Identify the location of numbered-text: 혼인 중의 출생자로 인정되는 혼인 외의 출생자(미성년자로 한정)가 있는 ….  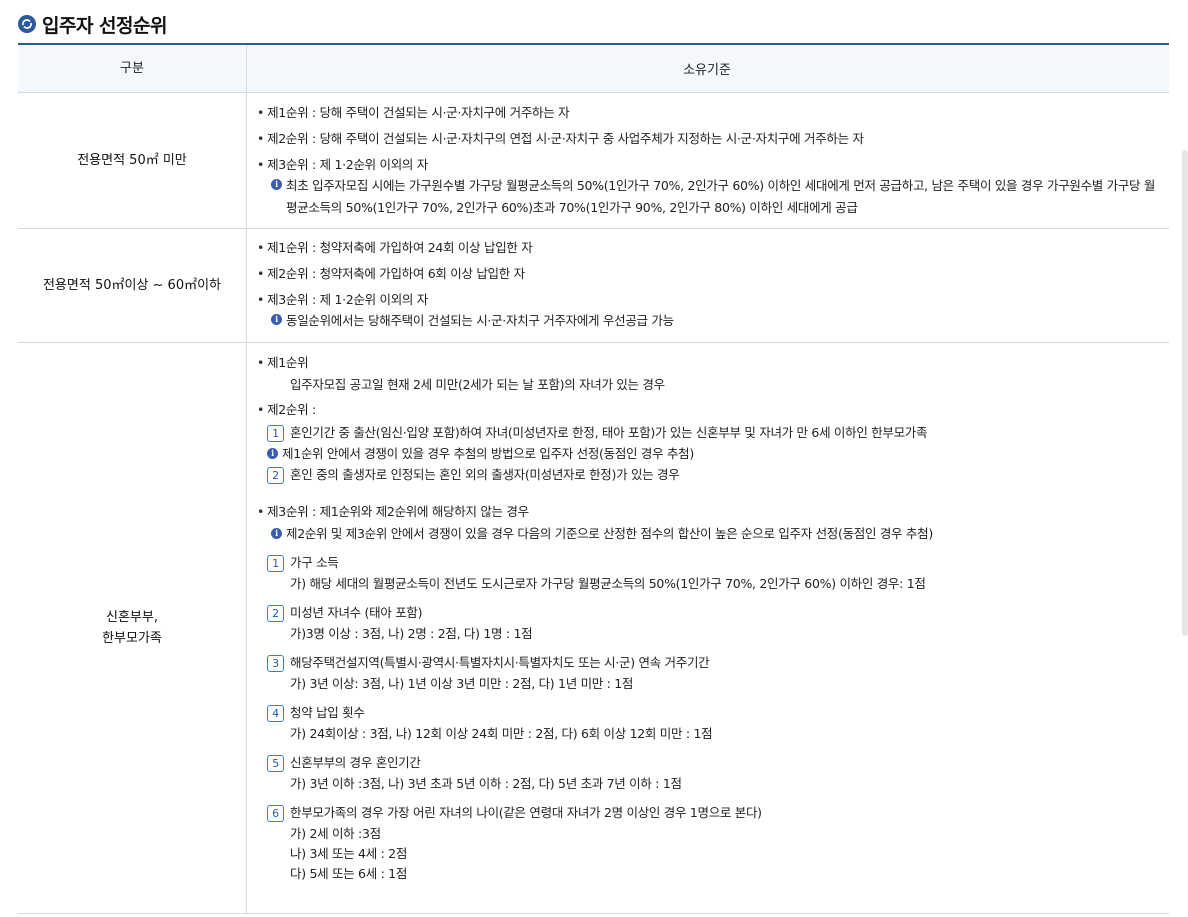
(485, 474).